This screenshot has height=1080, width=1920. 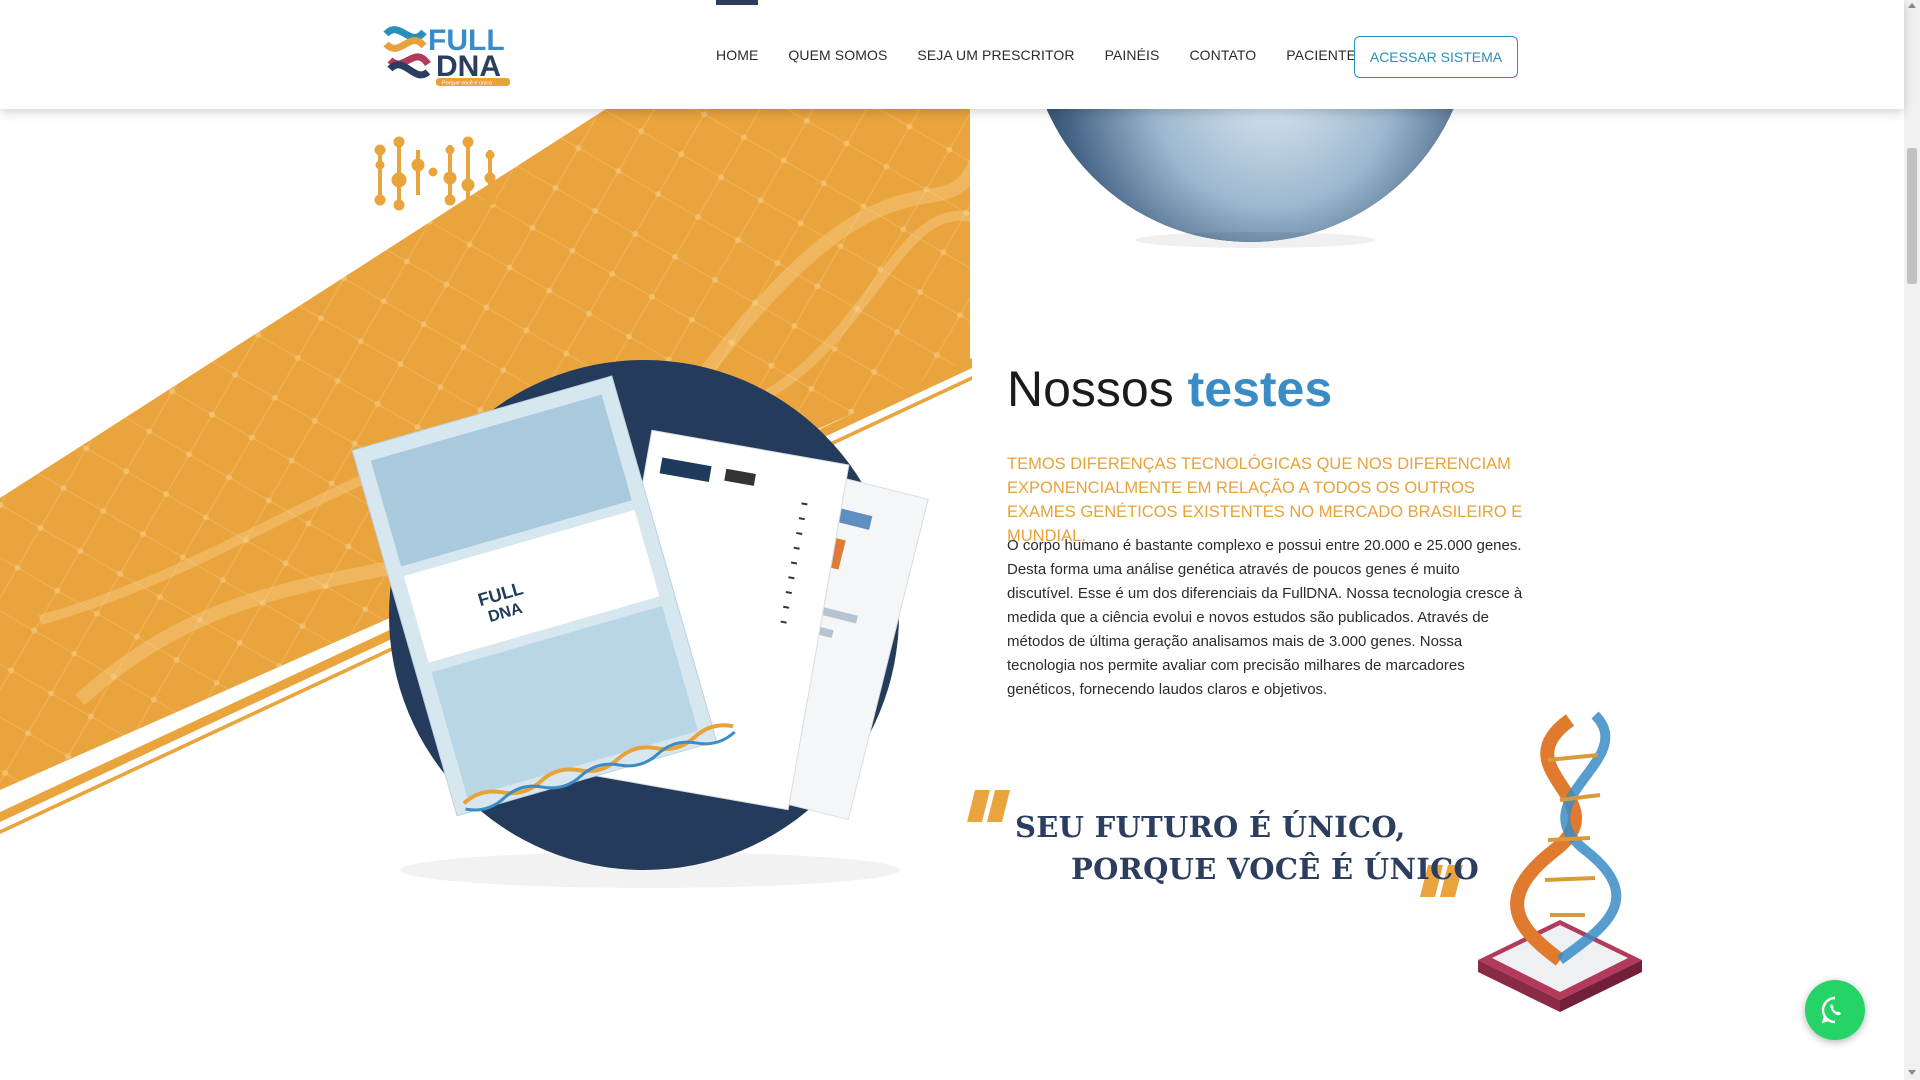 What do you see at coordinates (995, 54) in the screenshot?
I see `nav-seja-prescritor: SEJA UM PRESCRITOR` at bounding box center [995, 54].